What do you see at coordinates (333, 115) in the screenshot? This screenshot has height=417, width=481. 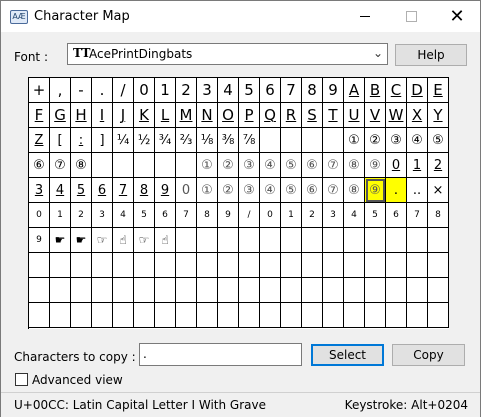 I see `char-cell: T` at bounding box center [333, 115].